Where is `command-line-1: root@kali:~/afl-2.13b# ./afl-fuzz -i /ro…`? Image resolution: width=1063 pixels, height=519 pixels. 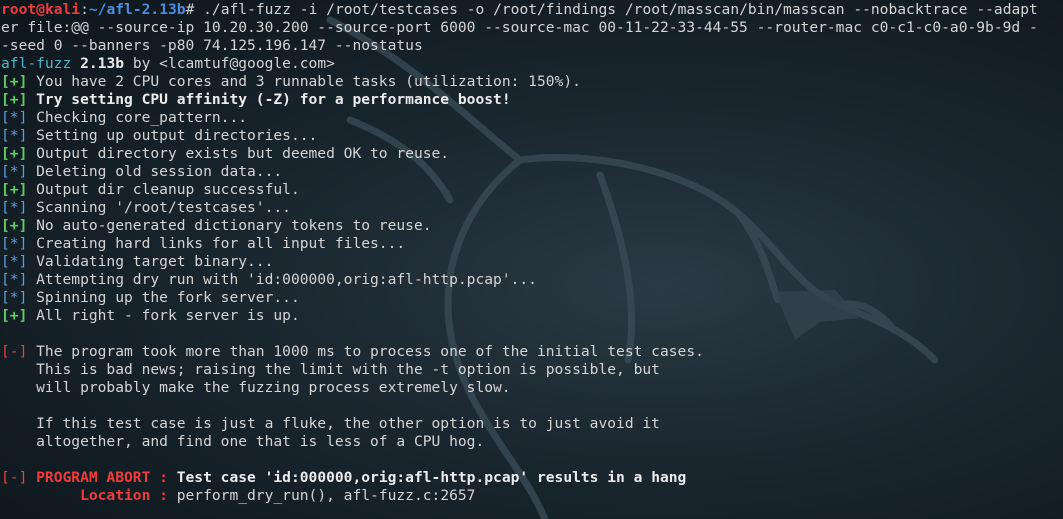
command-line-1: root@kali:~/afl-2.13b# ./afl-fuzz -i /ro… is located at coordinates (532, 10).